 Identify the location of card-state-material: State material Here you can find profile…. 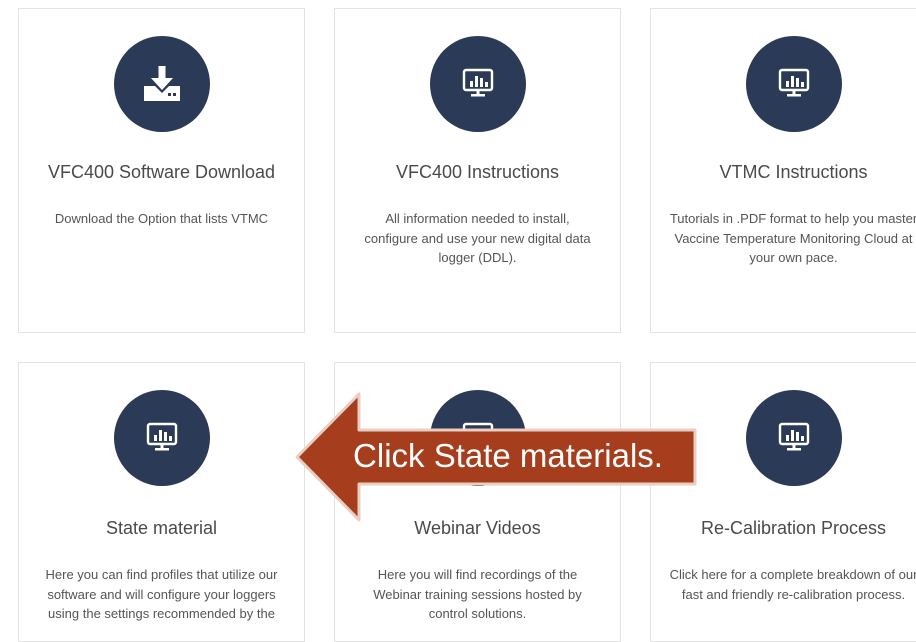
(161, 502).